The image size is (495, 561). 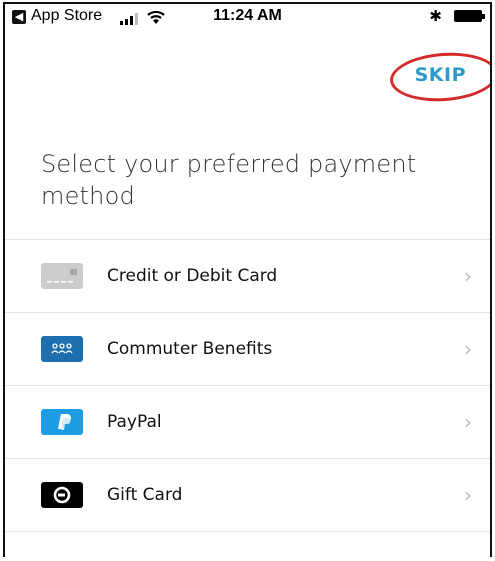 What do you see at coordinates (440, 75) in the screenshot?
I see `skip-button: SKIP` at bounding box center [440, 75].